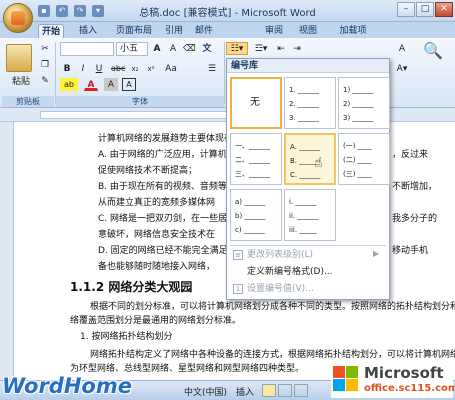  What do you see at coordinates (207, 48) in the screenshot?
I see `phonetic-button: 文` at bounding box center [207, 48].